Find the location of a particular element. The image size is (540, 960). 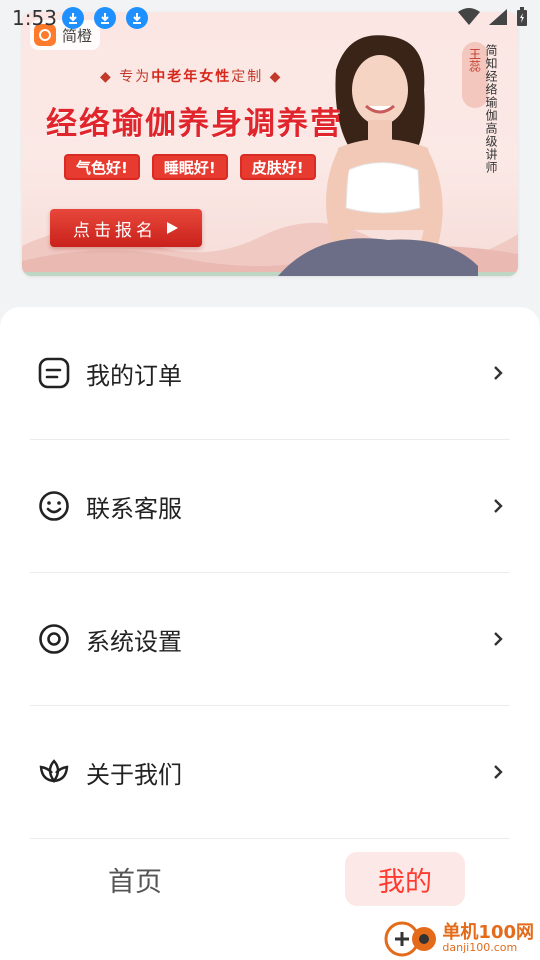

menu-label-about: 关于我们 is located at coordinates (134, 774).